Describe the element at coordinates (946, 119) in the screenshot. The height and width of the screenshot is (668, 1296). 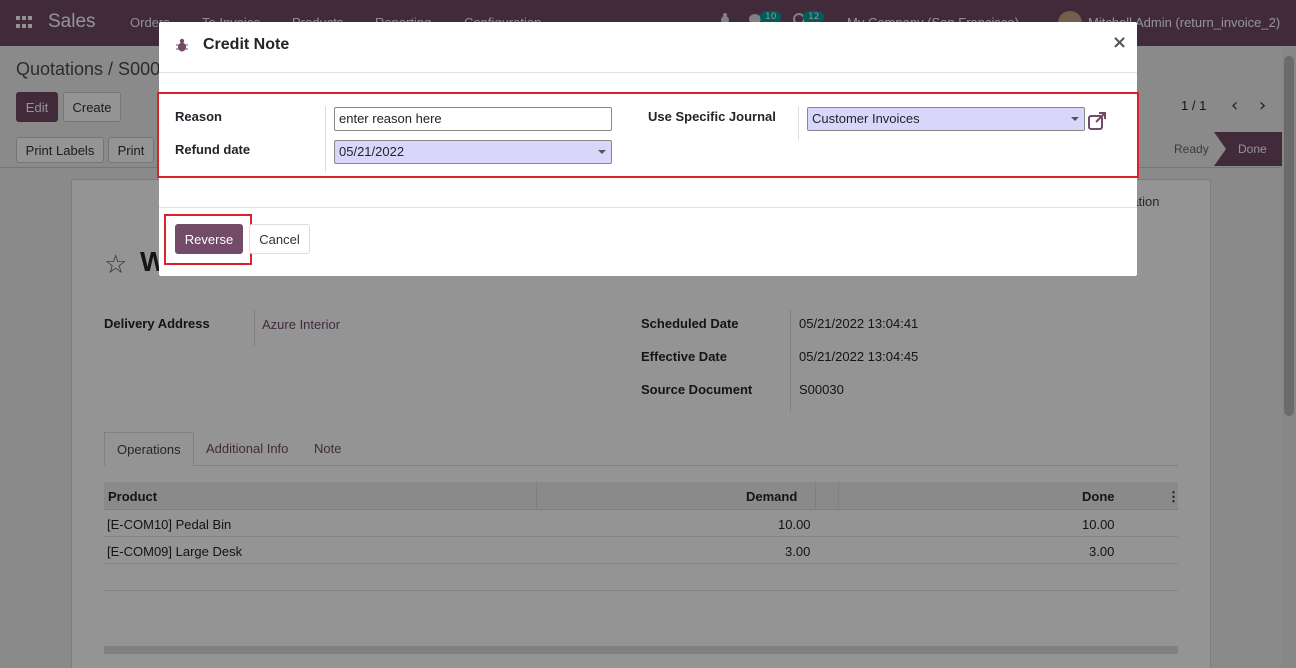
I see `journal-select: Customer Invoices` at that location.